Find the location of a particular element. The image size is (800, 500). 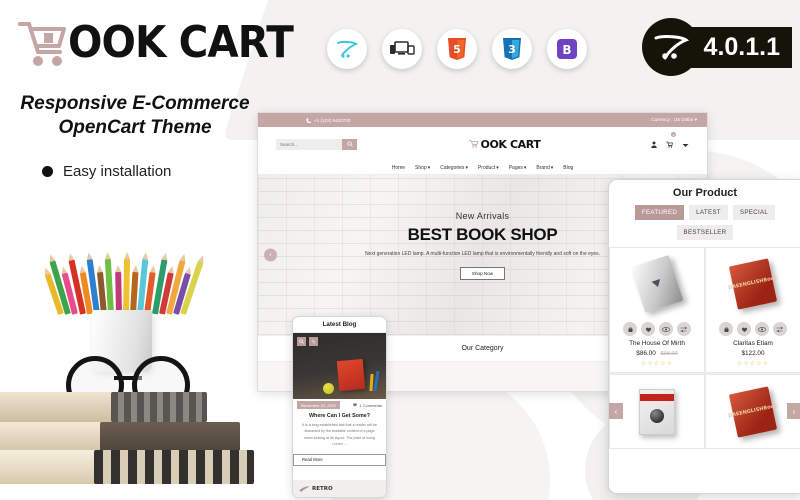

css3-icon: 3 is located at coordinates (512, 49).